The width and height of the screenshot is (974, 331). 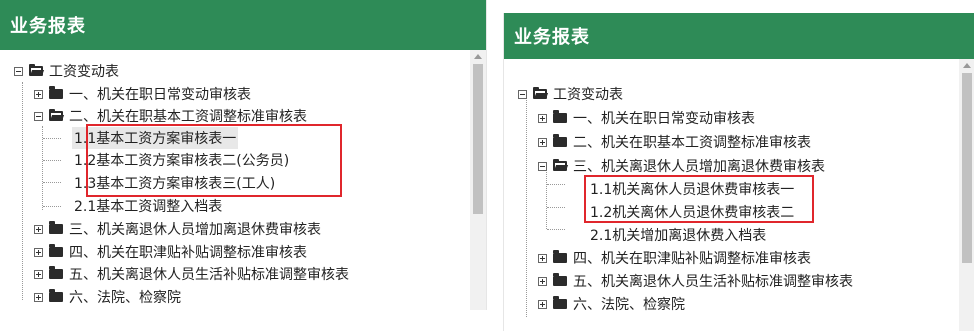 I want to click on tree-leaf: 2.1基本工资调整入档表, so click(x=148, y=206).